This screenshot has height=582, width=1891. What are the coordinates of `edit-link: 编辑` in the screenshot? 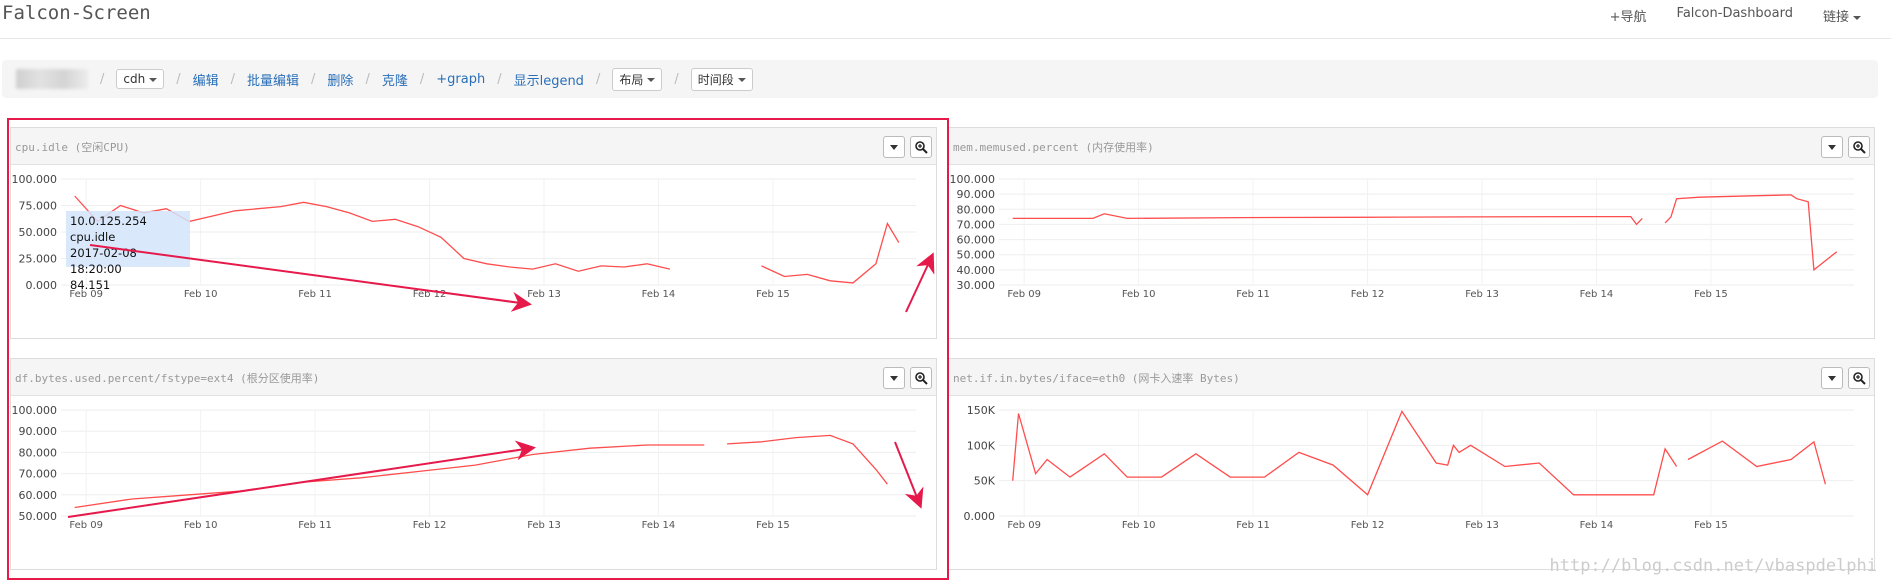 It's located at (206, 79).